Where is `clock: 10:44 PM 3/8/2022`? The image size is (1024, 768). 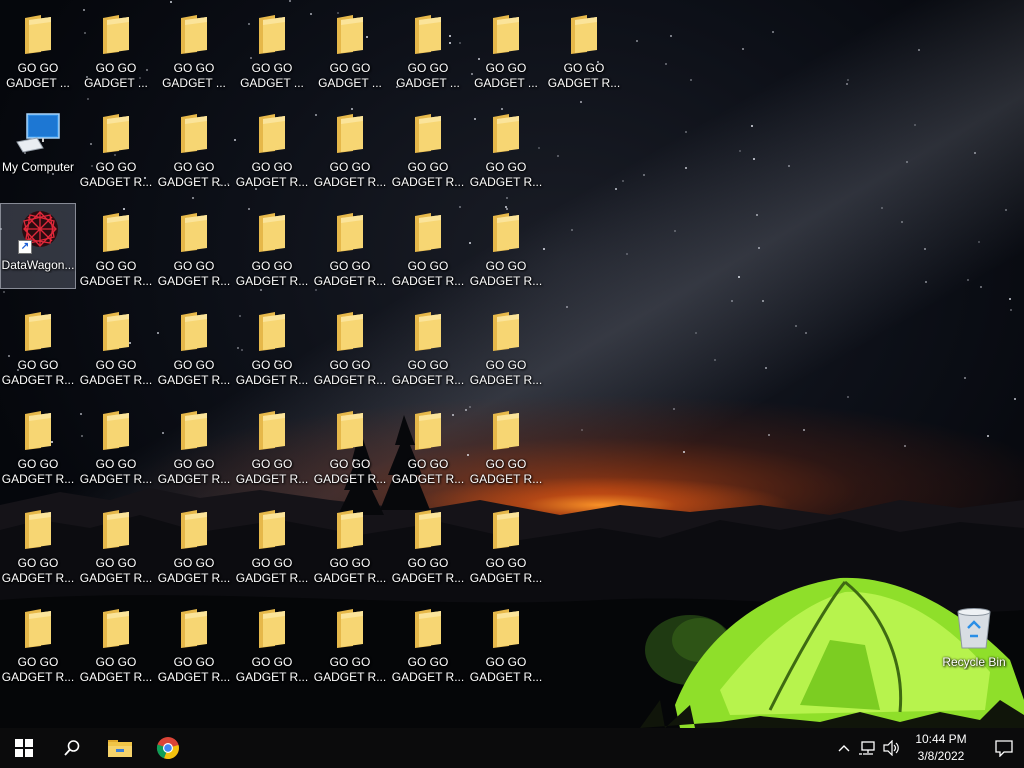
clock: 10:44 PM 3/8/2022 is located at coordinates (941, 748).